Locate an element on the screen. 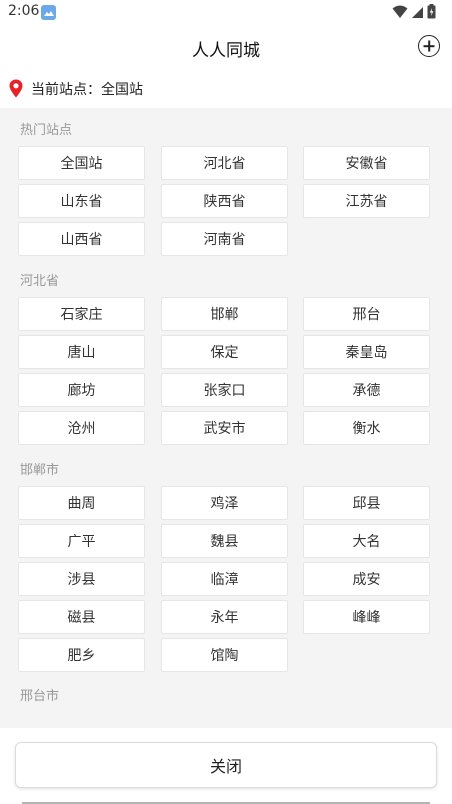 This screenshot has height=804, width=452. station-chip: 山东省 is located at coordinates (81, 201).